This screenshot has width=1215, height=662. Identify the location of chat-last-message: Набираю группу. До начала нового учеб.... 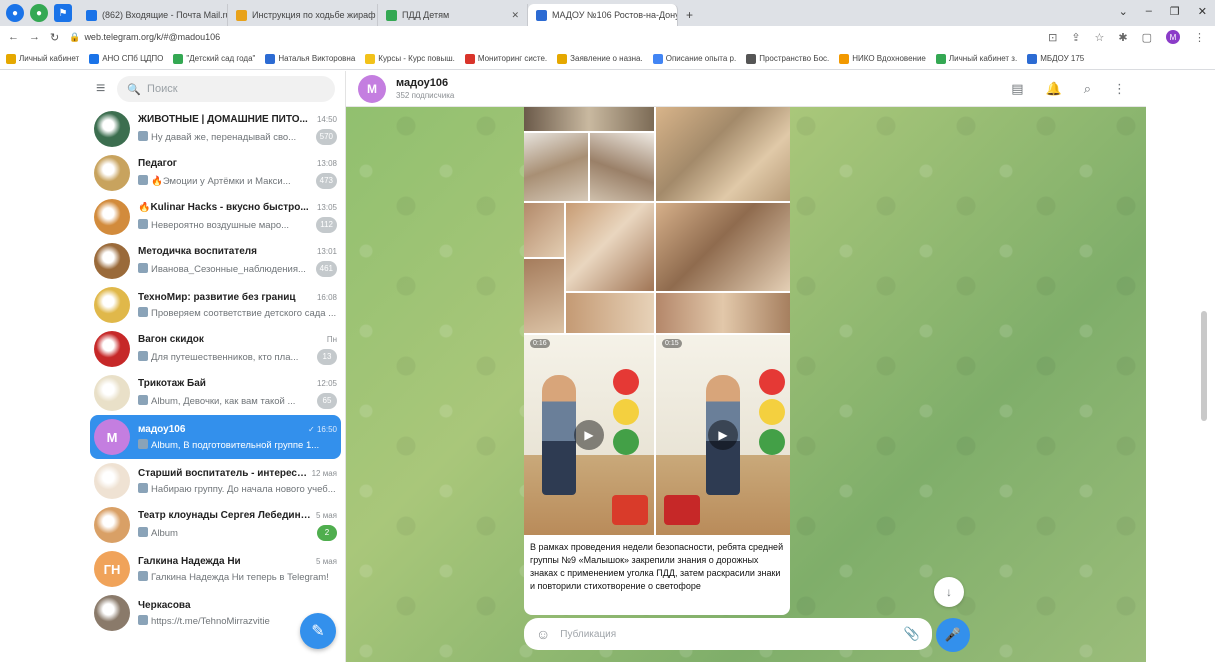
(237, 488).